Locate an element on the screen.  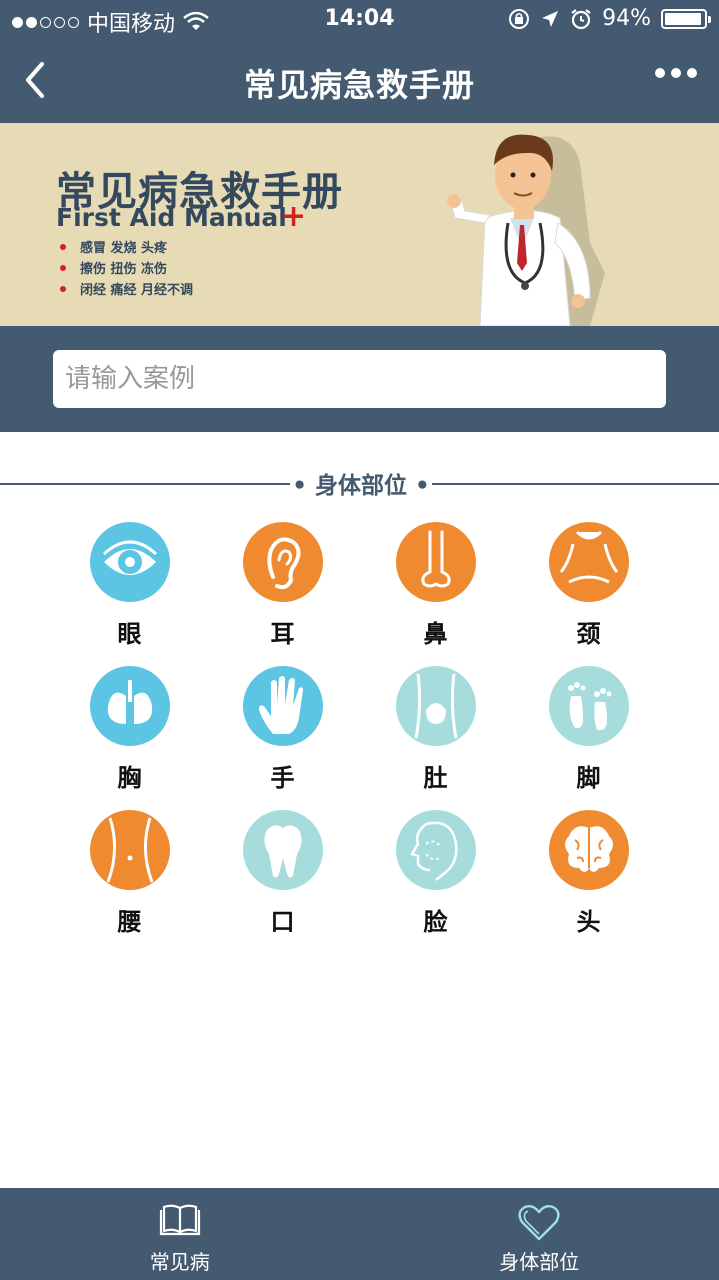
body-part-waist: 腰 is located at coordinates (129, 873).